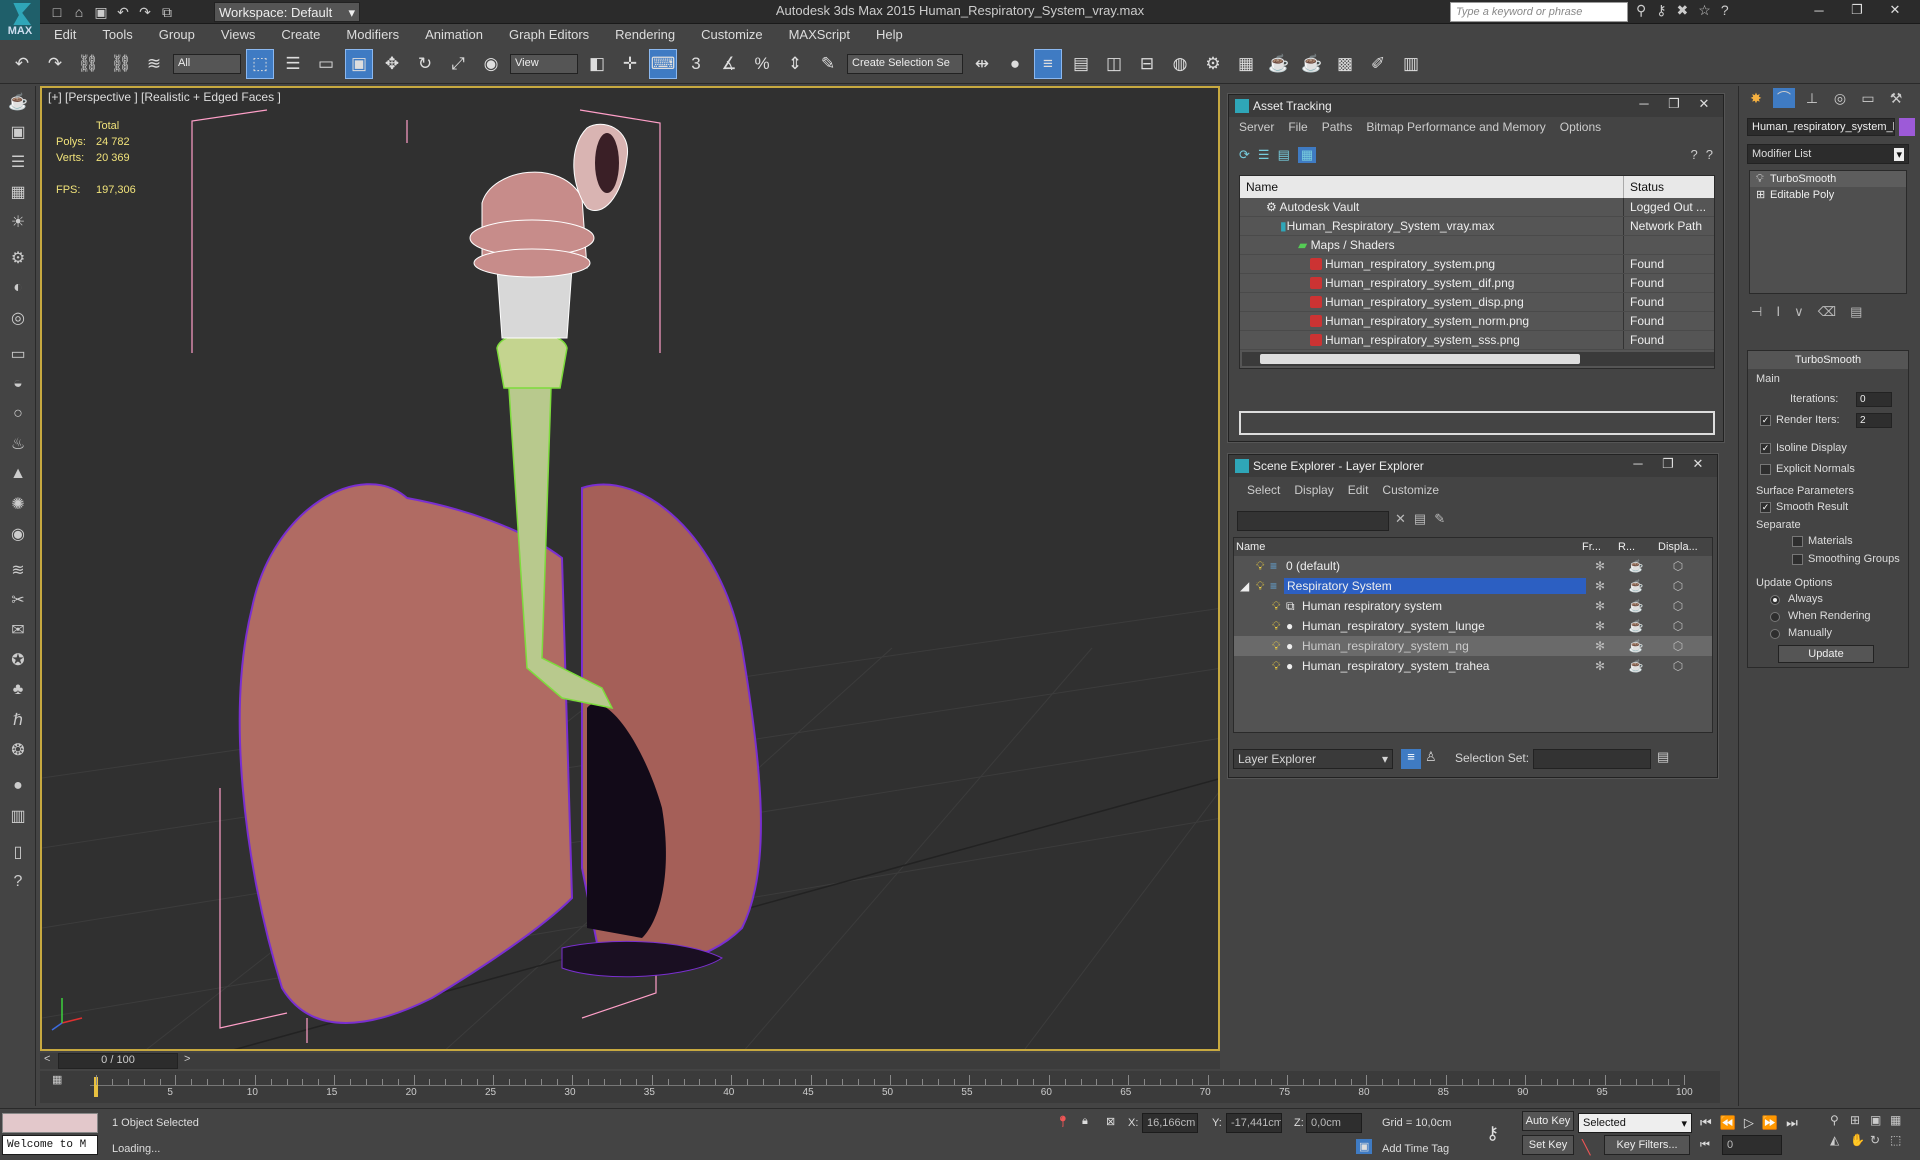 The width and height of the screenshot is (1920, 1160). What do you see at coordinates (1364, 1146) in the screenshot?
I see `time-tag-icon: ▣` at bounding box center [1364, 1146].